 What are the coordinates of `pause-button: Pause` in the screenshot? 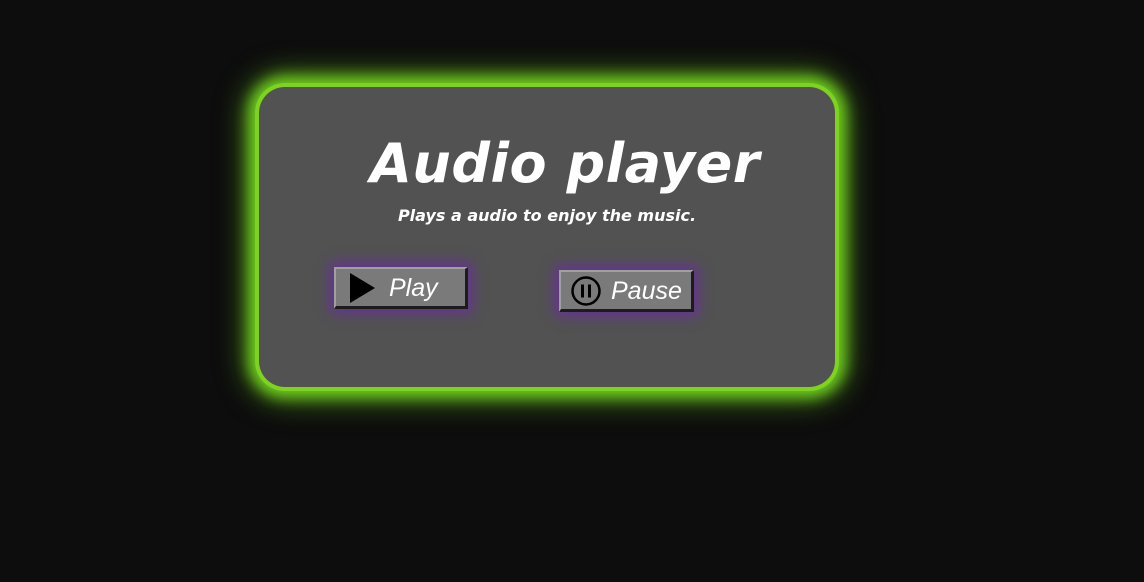 It's located at (626, 291).